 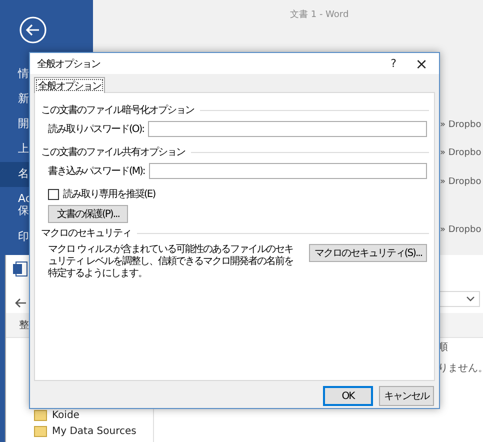 I want to click on section-heading: マクロのセキュリティ, so click(x=86, y=233).